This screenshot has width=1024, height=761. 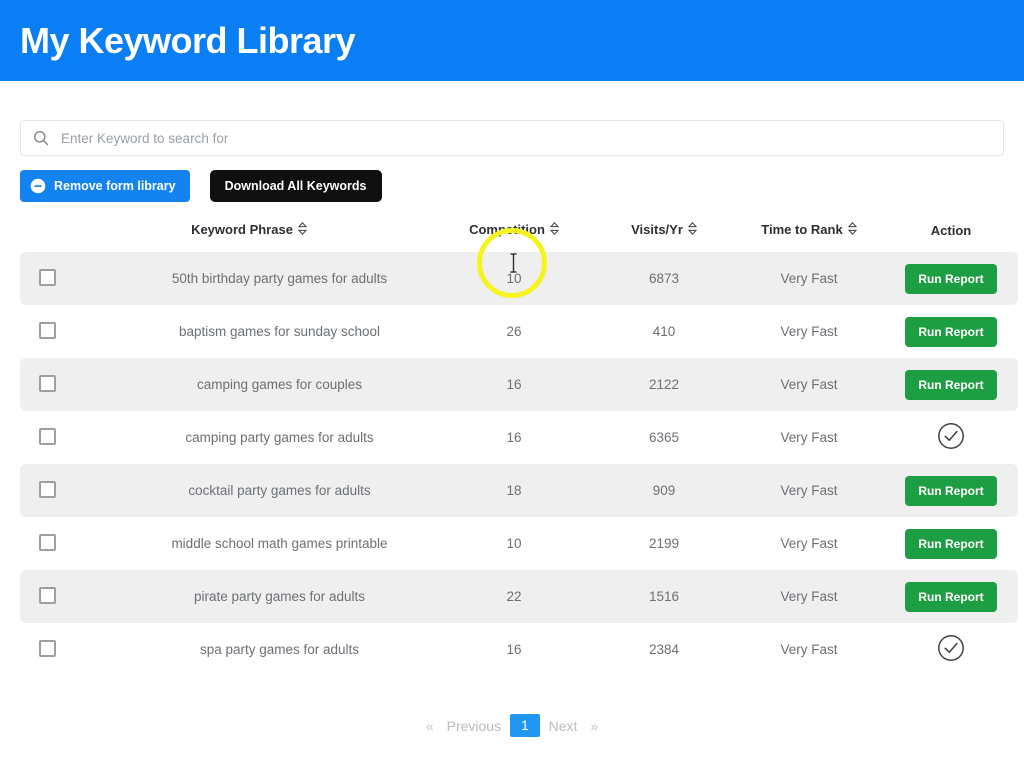 What do you see at coordinates (249, 490) in the screenshot?
I see `row-keyword-phrase: cocktail party games for adults` at bounding box center [249, 490].